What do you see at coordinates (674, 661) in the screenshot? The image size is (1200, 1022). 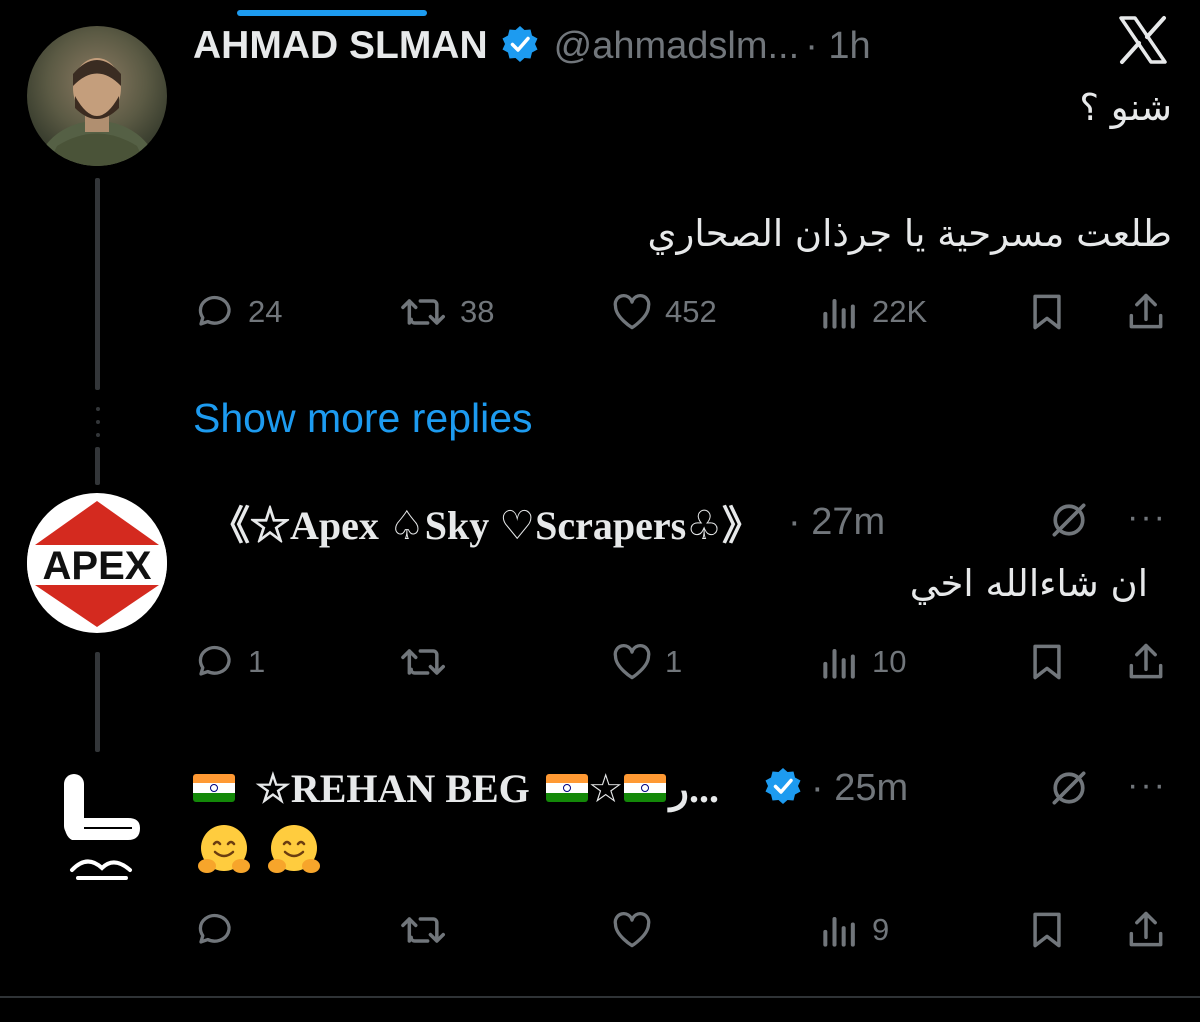 I see `like-count: 1` at bounding box center [674, 661].